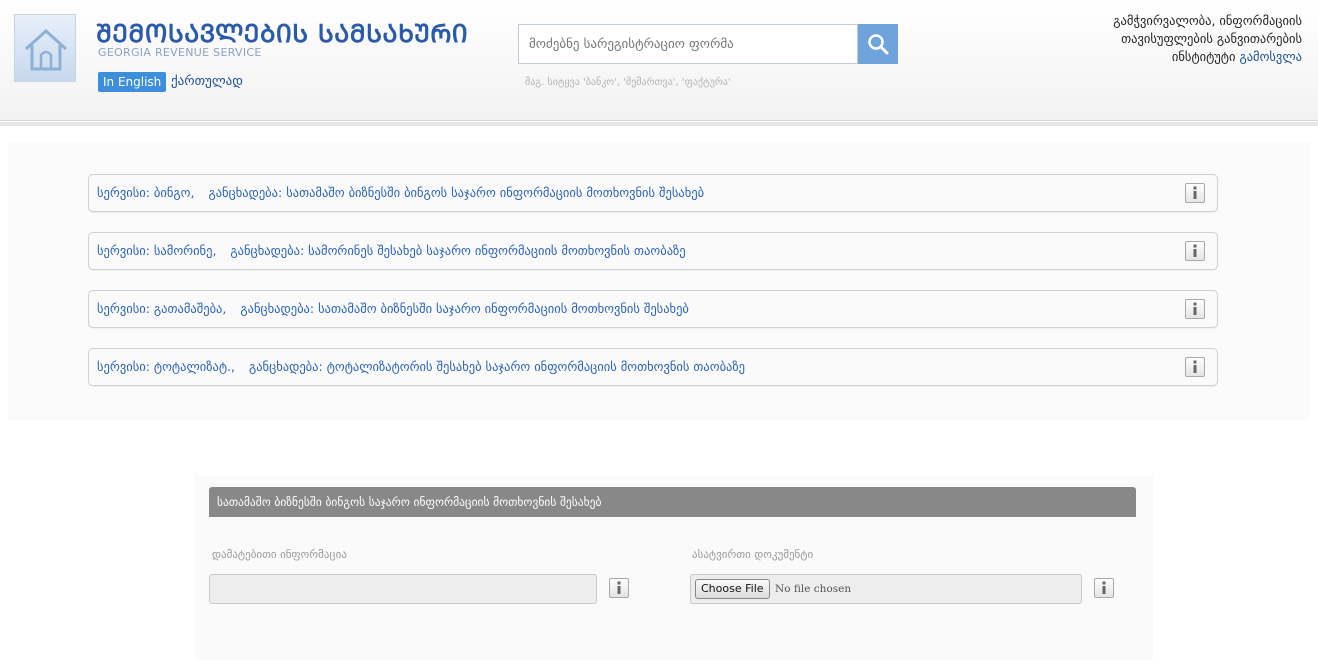  What do you see at coordinates (194, 366) in the screenshot?
I see `service-name: ტოტალიზატ.,` at bounding box center [194, 366].